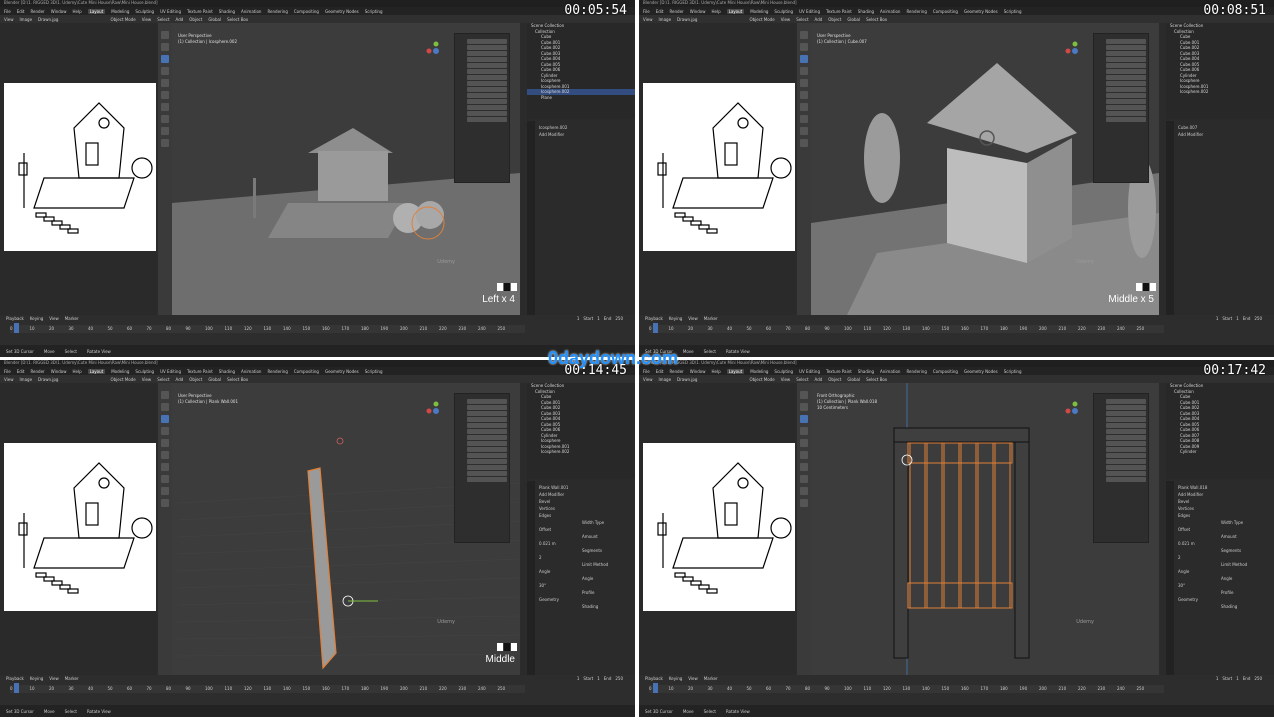 This screenshot has width=1274, height=720. Describe the element at coordinates (676, 371) in the screenshot. I see `menu-render: Render` at that location.